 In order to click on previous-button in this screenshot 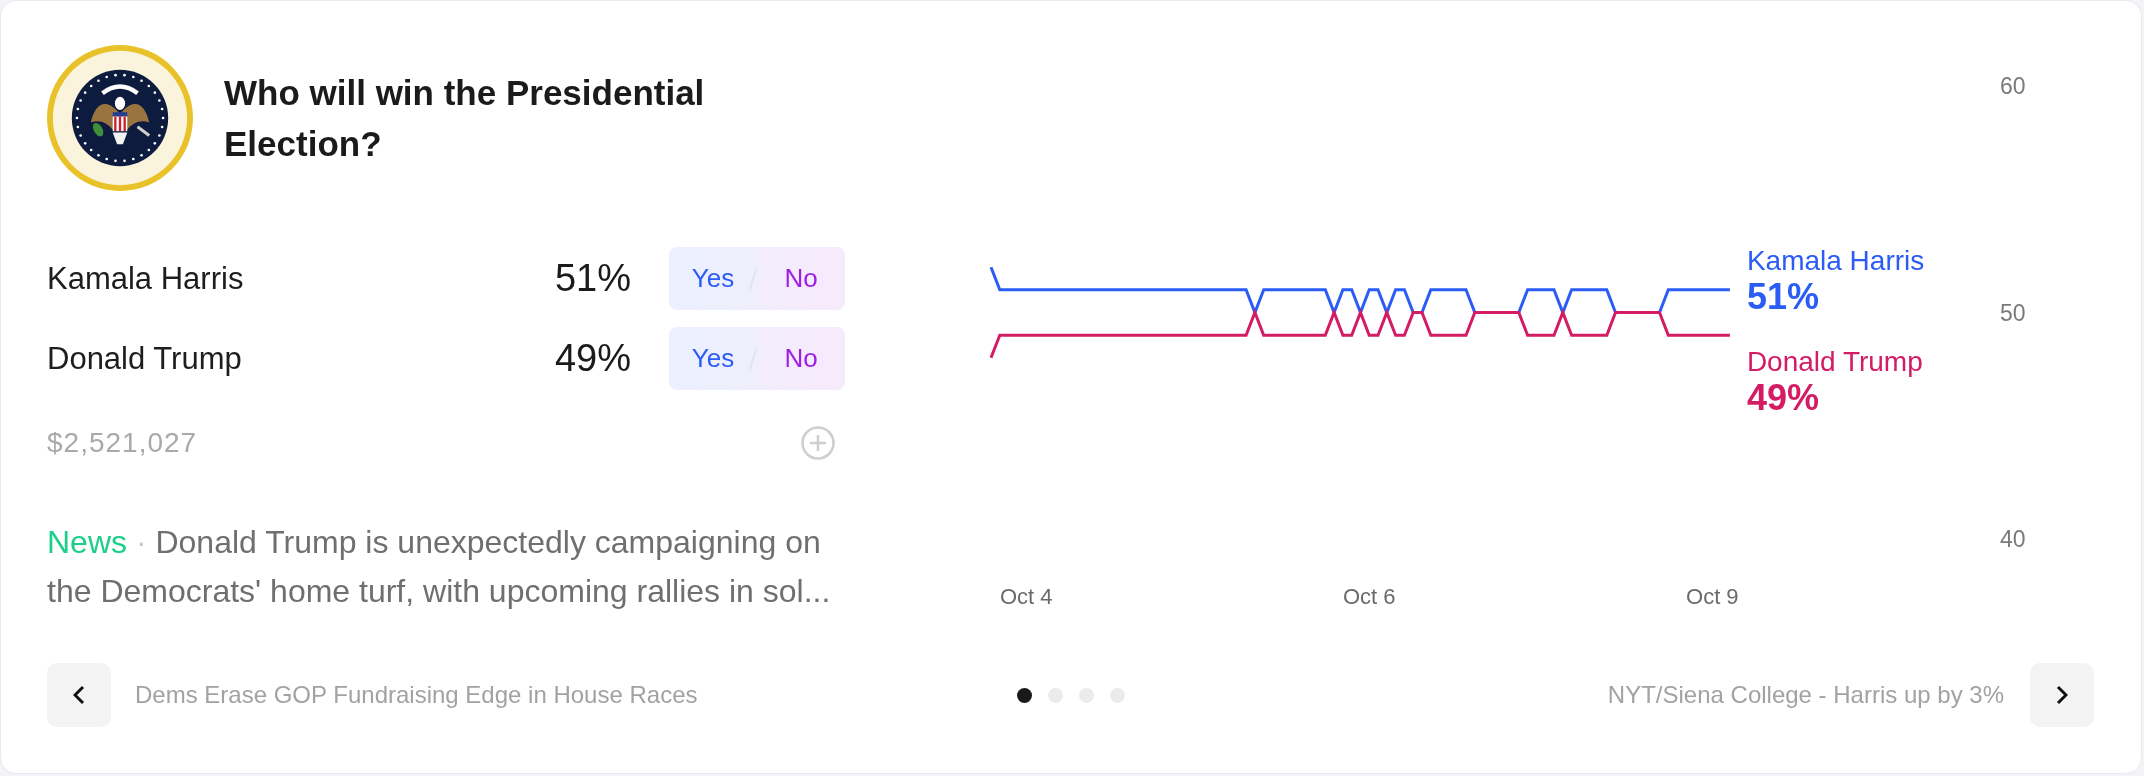, I will do `click(79, 695)`.